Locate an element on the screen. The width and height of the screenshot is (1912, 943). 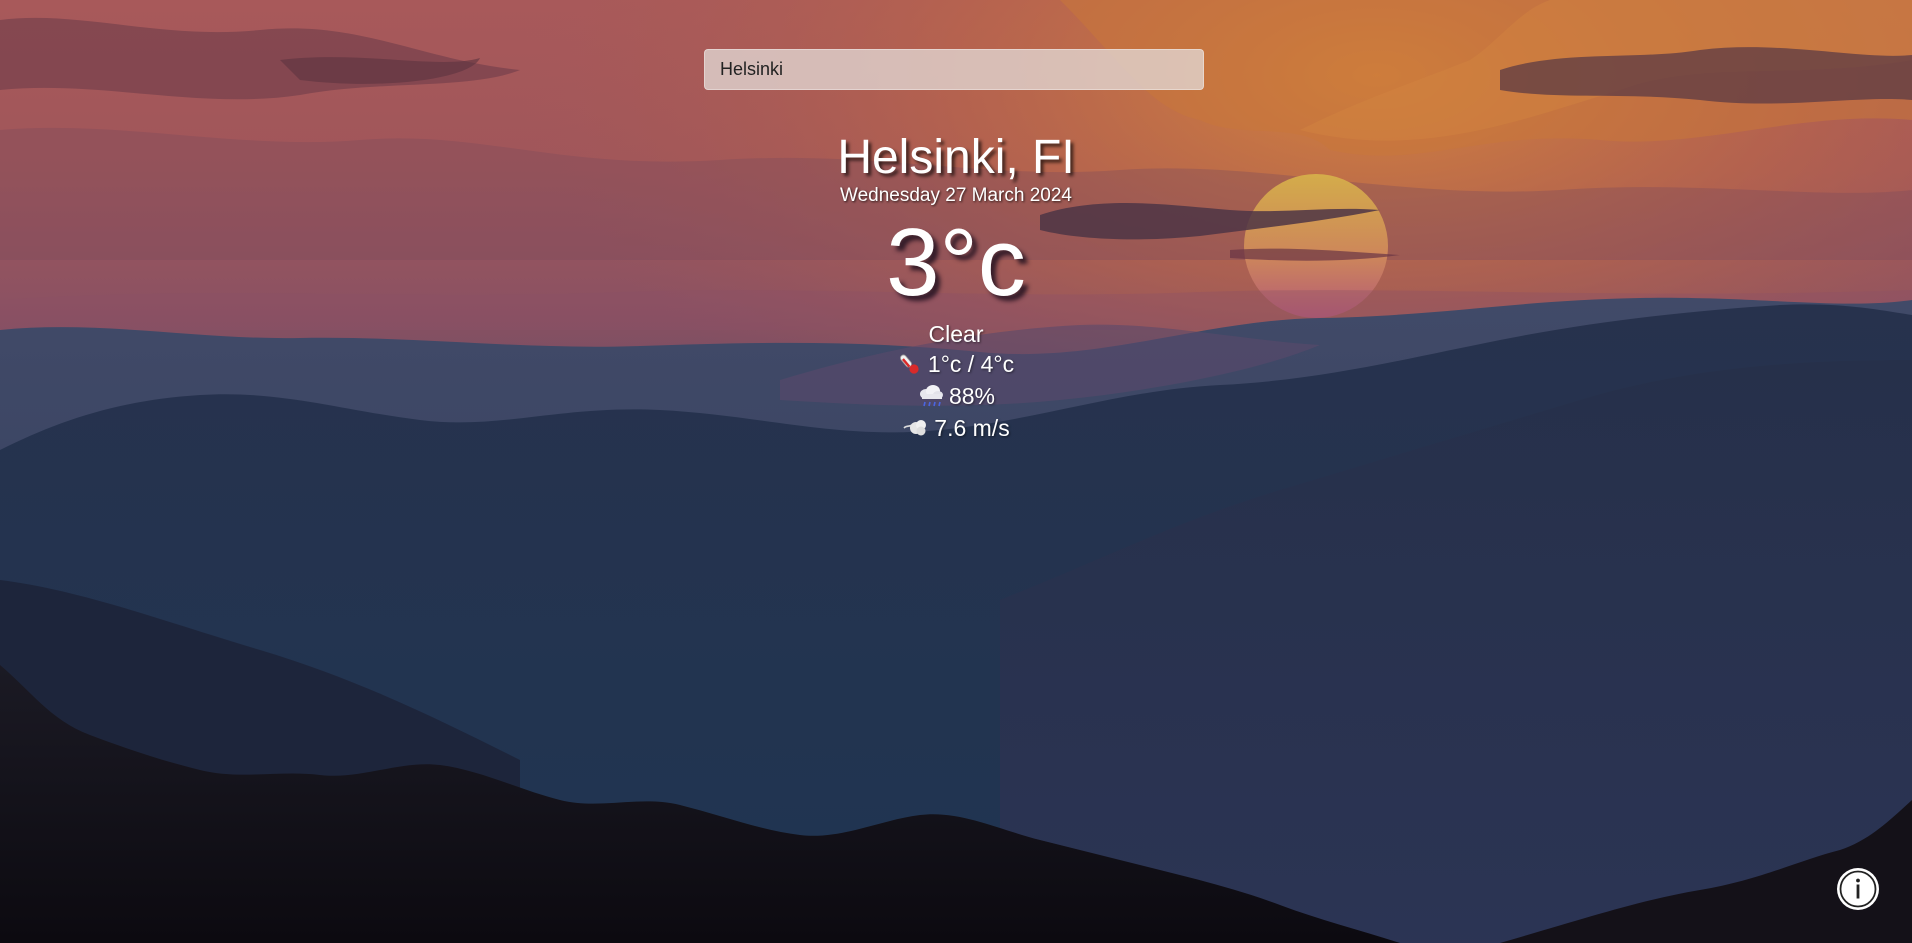
date-label: Wednesday 27 March 2024 is located at coordinates (956, 195).